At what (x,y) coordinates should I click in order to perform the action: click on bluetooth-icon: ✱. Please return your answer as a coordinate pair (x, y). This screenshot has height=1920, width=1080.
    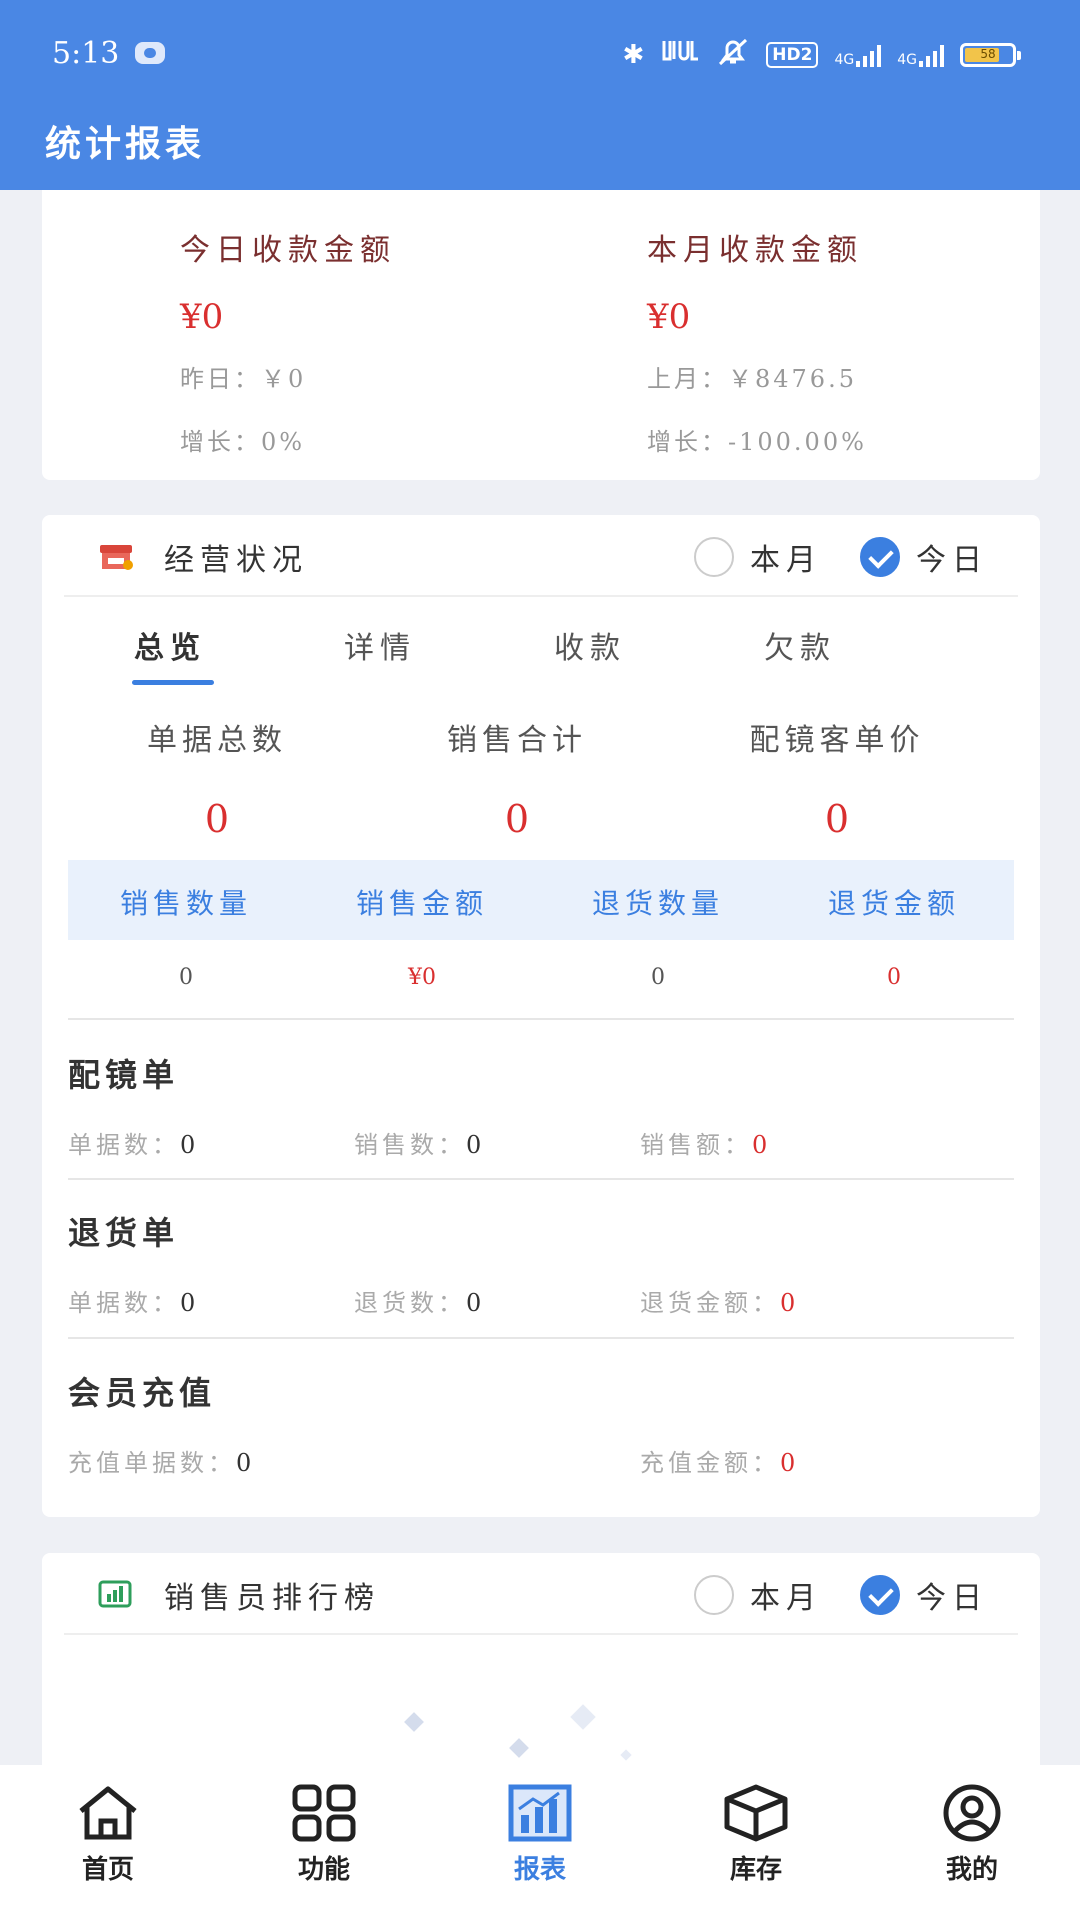
    Looking at the image, I should click on (633, 55).